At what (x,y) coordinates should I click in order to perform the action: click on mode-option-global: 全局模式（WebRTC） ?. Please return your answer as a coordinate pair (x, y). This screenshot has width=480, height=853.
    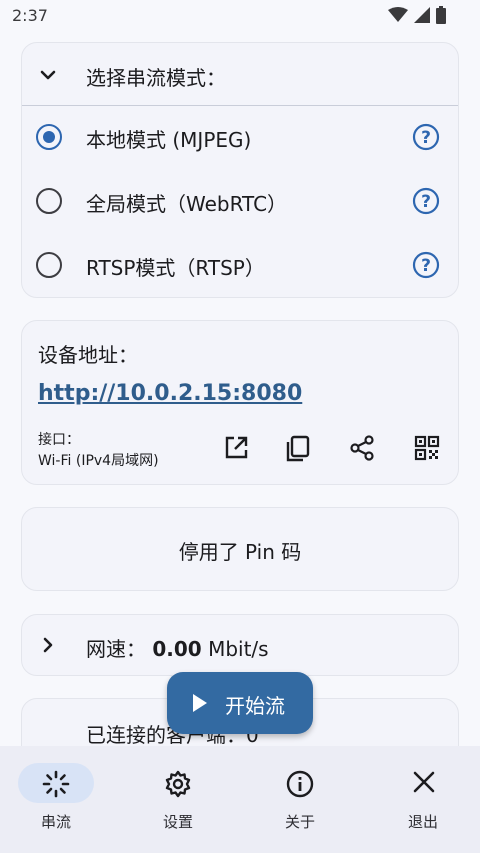
    Looking at the image, I should click on (240, 202).